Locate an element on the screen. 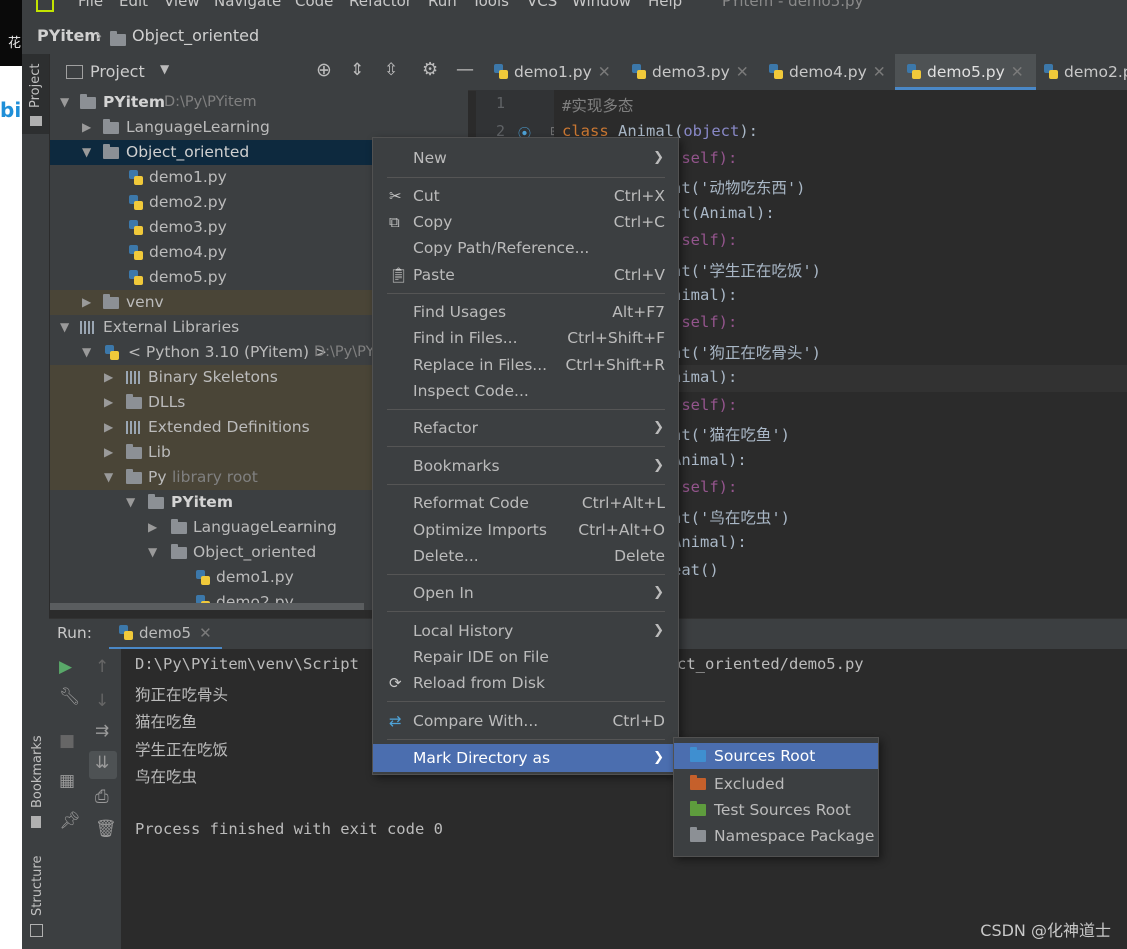 The width and height of the screenshot is (1127, 949). menu-window: Window is located at coordinates (601, 5).